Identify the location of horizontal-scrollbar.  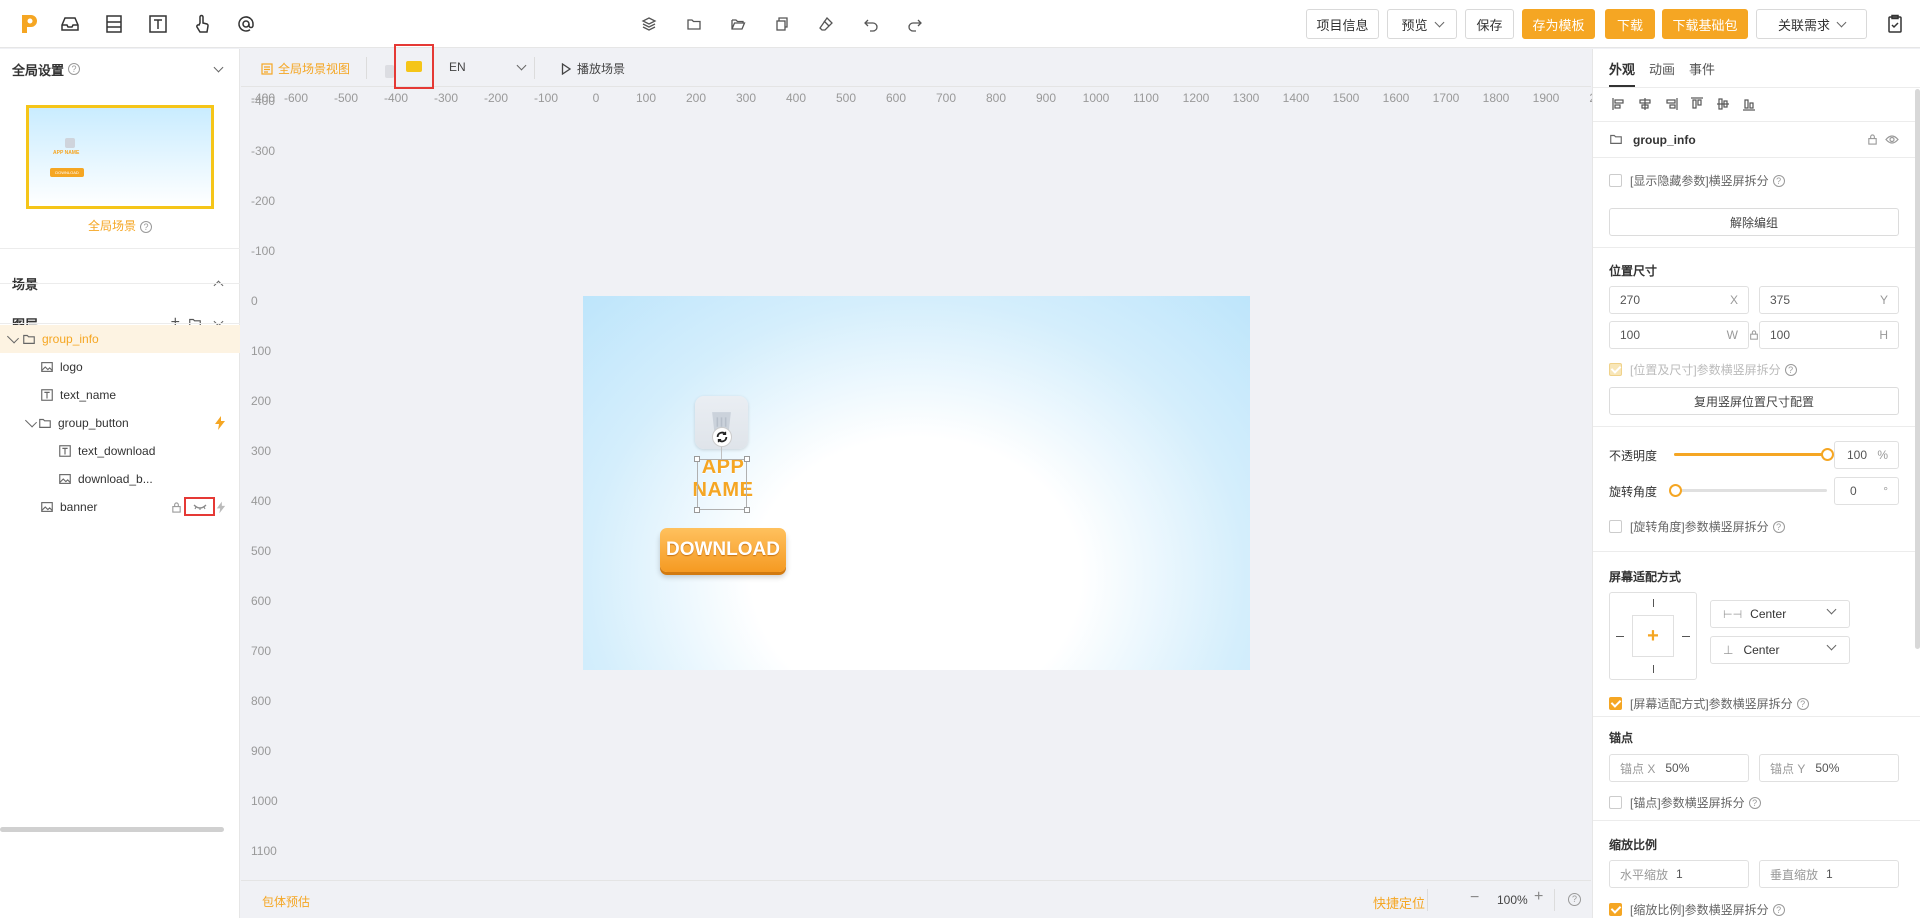
(112, 829).